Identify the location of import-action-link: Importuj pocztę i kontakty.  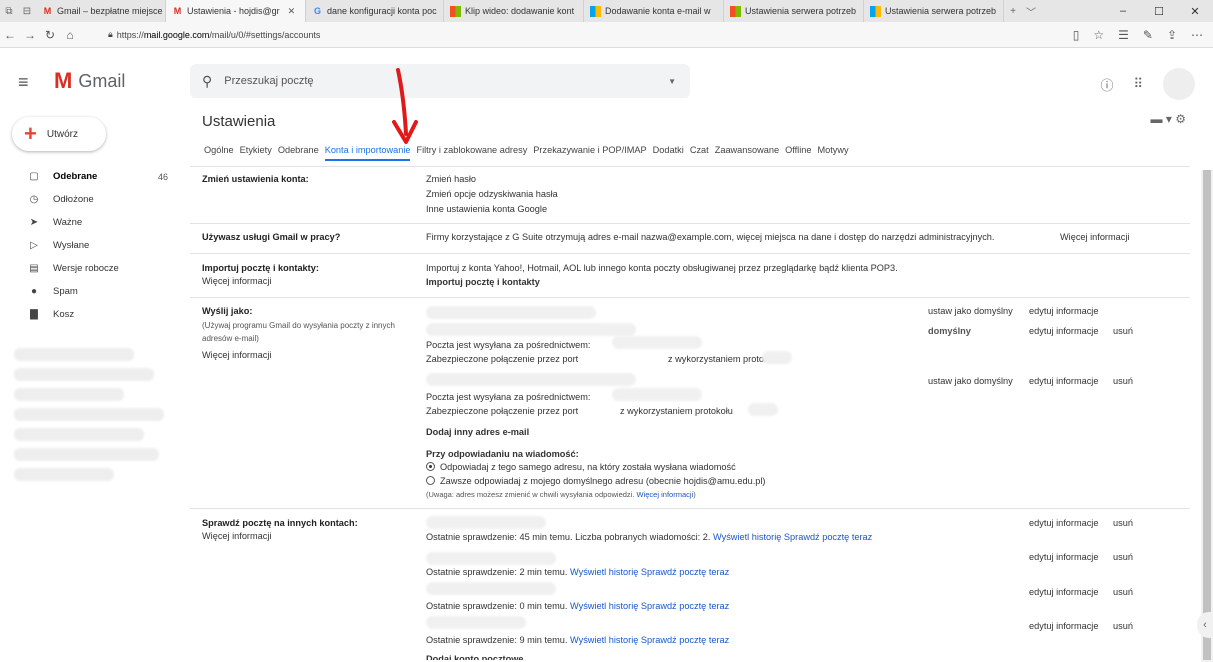
(483, 282).